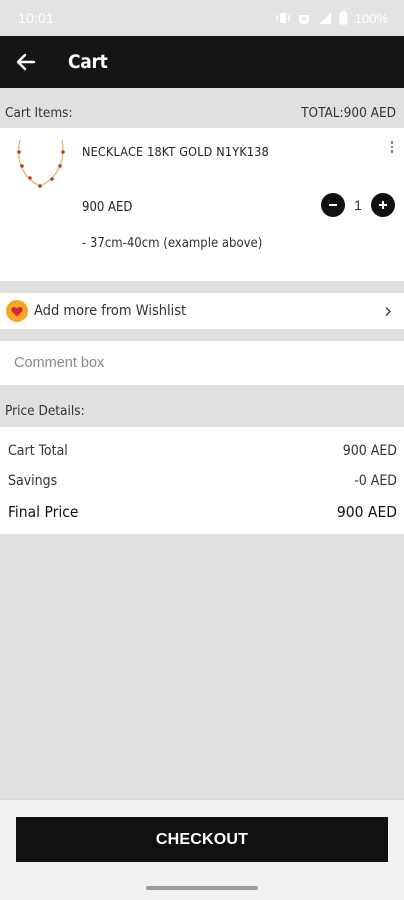  I want to click on back-button, so click(26, 62).